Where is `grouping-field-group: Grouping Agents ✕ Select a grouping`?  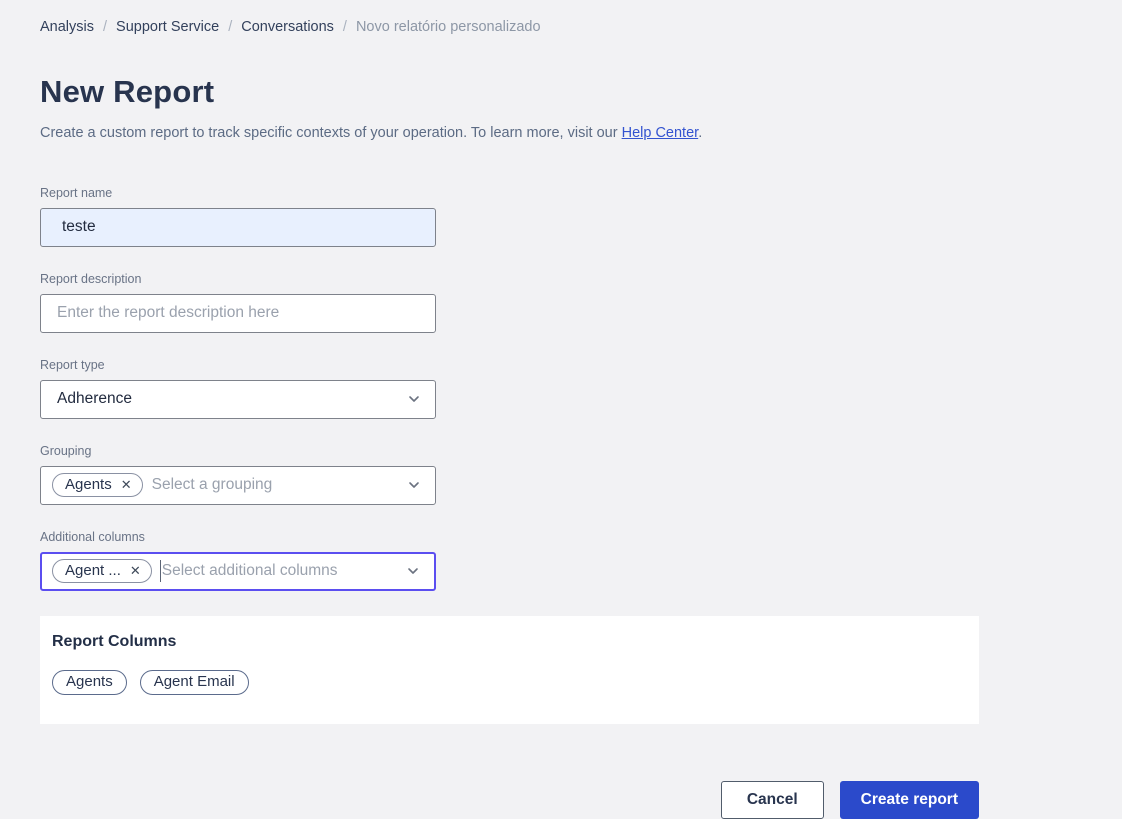
grouping-field-group: Grouping Agents ✕ Select a grouping is located at coordinates (238, 474).